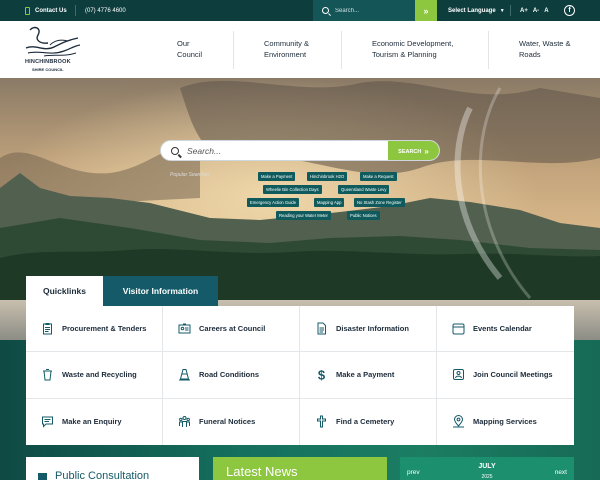 This screenshot has width=600, height=480. I want to click on double-chevron-right-icon: », so click(426, 151).